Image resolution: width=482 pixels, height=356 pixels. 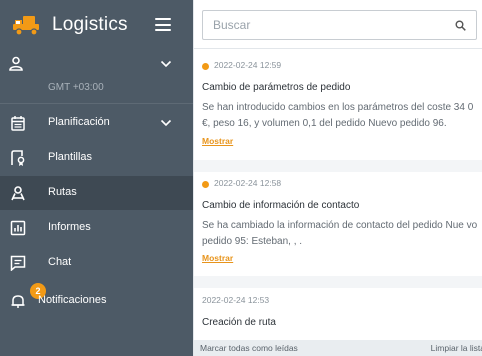 I want to click on app-title: Logistics, so click(x=90, y=24).